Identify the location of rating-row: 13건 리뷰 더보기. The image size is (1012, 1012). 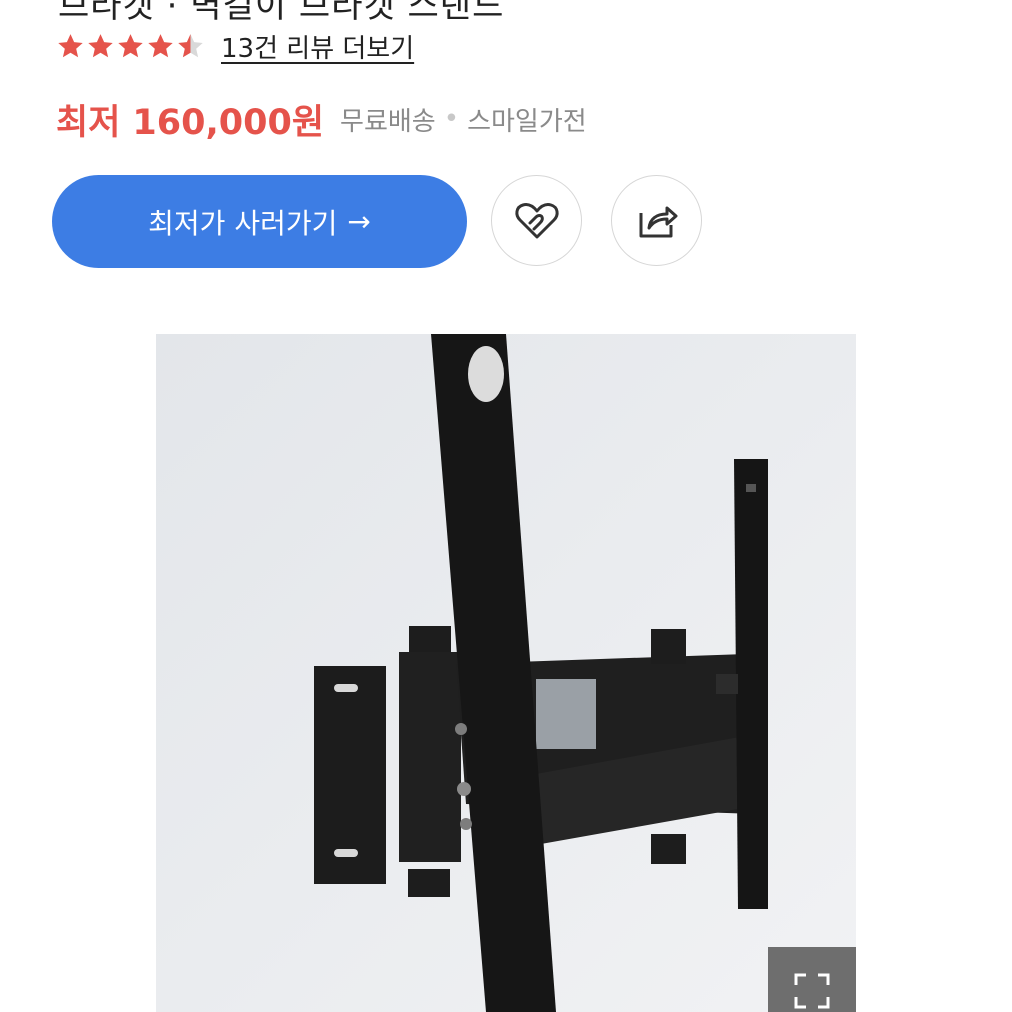
(235, 46).